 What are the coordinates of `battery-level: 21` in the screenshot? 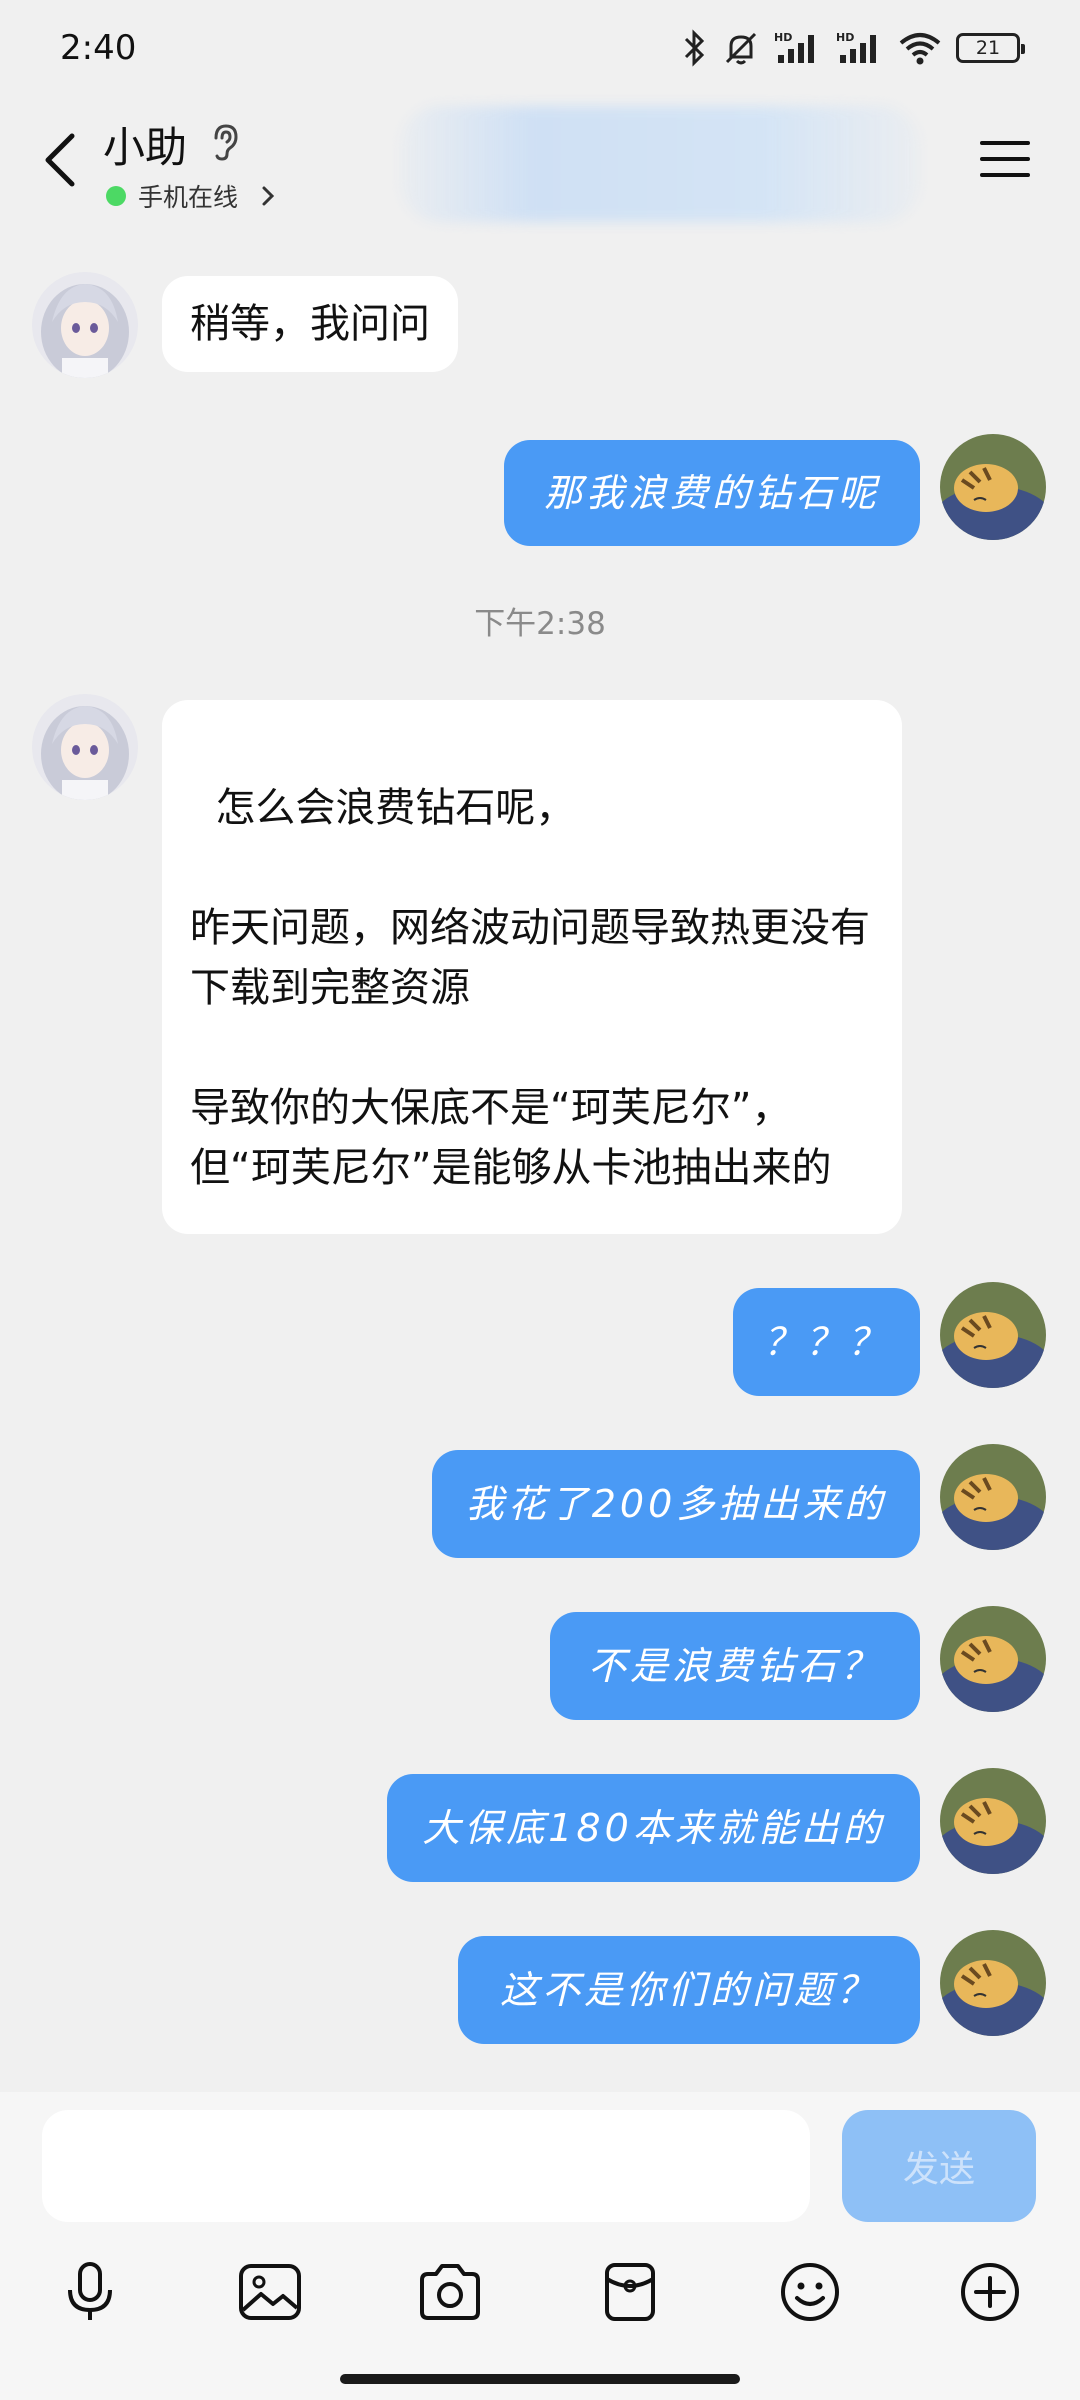 It's located at (988, 48).